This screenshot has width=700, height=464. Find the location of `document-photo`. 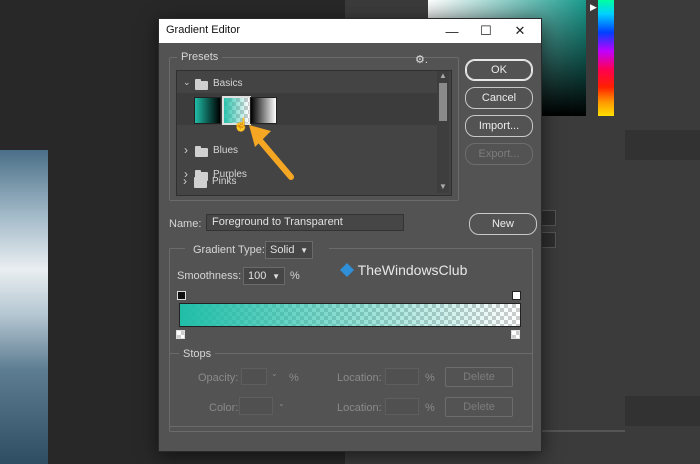

document-photo is located at coordinates (24, 307).